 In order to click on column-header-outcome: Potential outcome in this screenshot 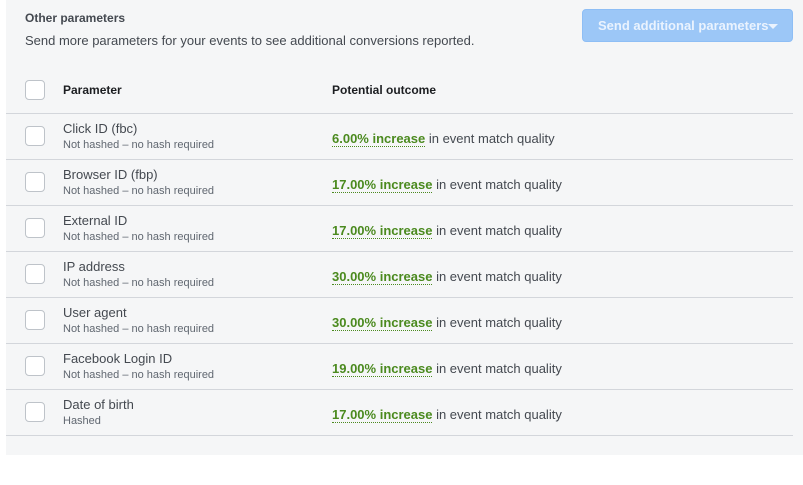, I will do `click(384, 90)`.